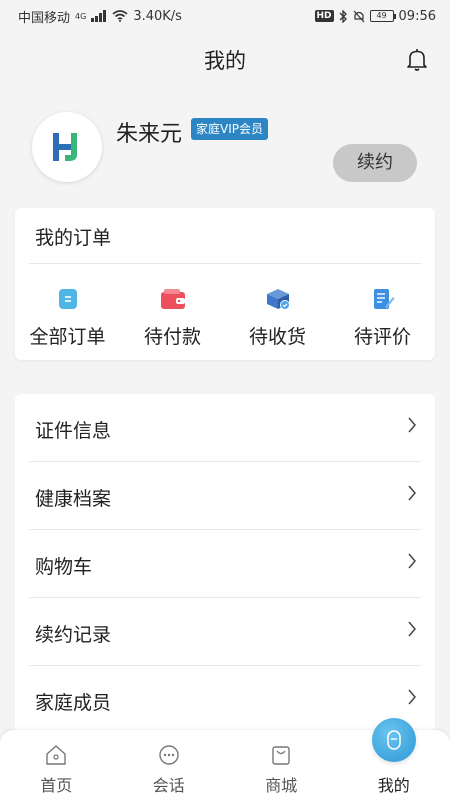  What do you see at coordinates (225, 428) in the screenshot?
I see `menu-item-documents: 证件信息` at bounding box center [225, 428].